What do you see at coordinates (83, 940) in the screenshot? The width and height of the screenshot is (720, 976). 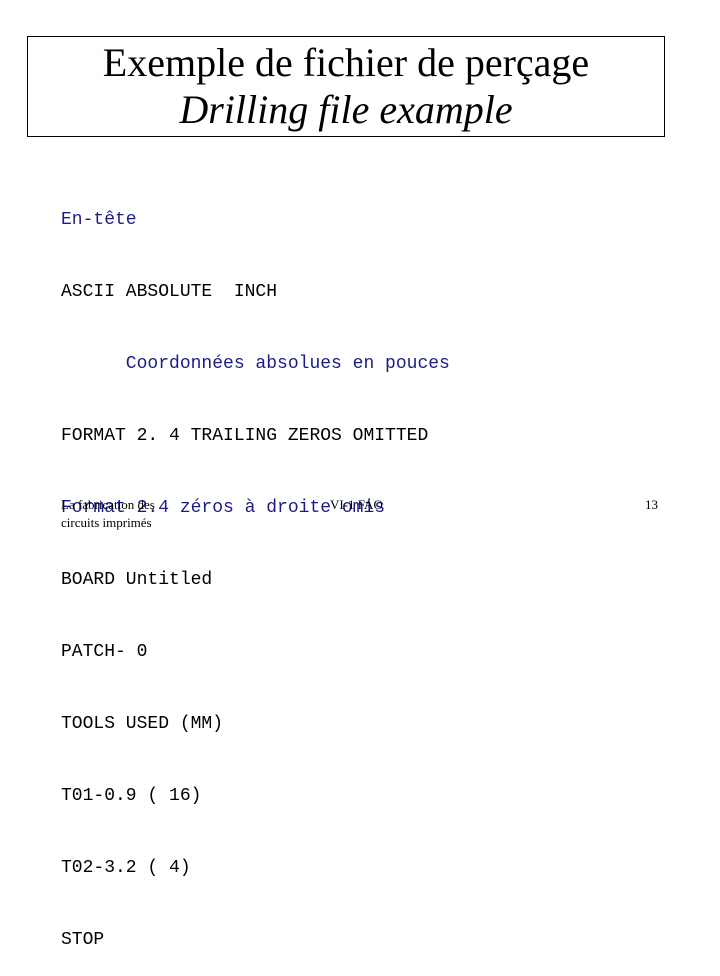 I see `code-line: STOP` at bounding box center [83, 940].